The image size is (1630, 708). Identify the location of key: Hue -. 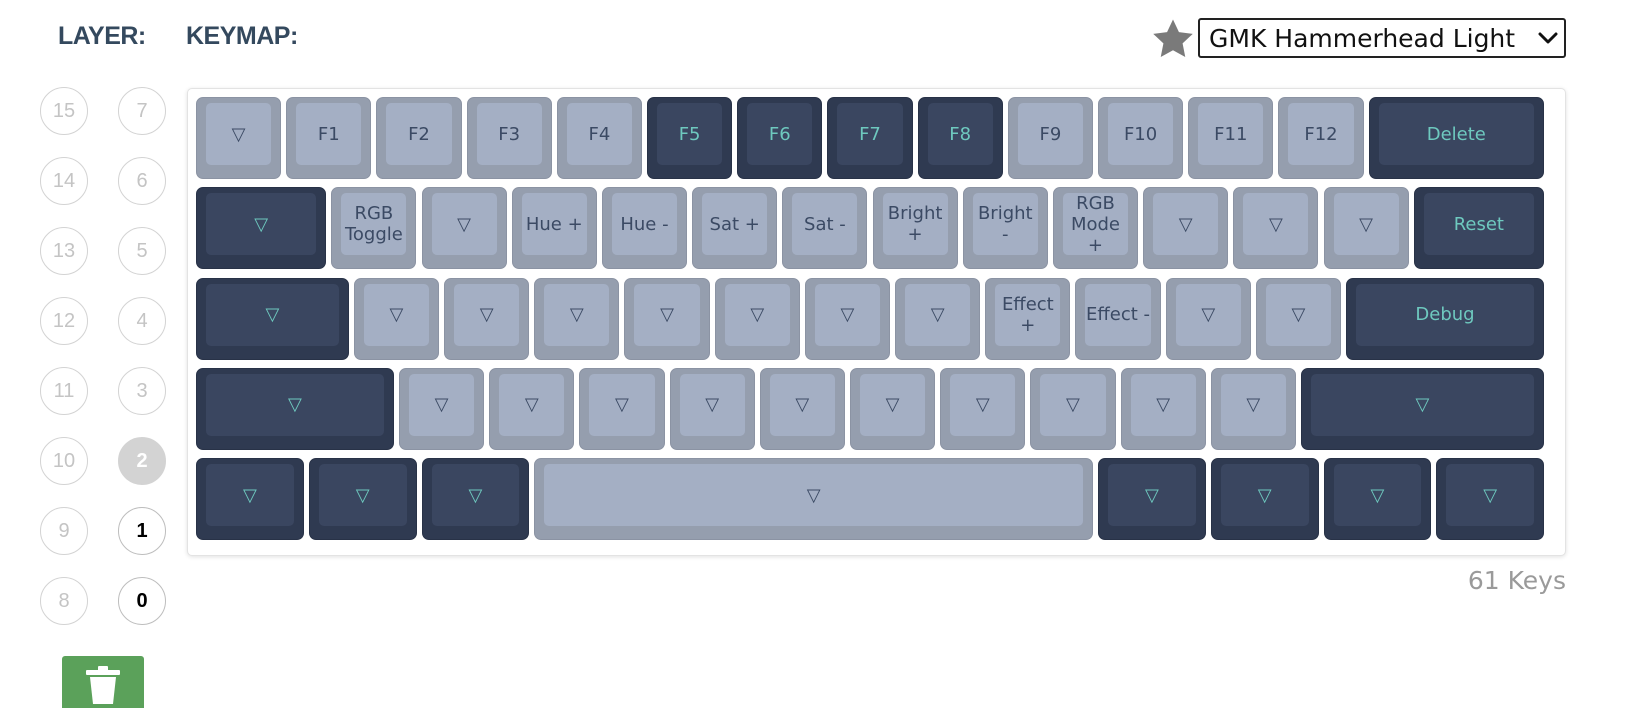
(644, 228).